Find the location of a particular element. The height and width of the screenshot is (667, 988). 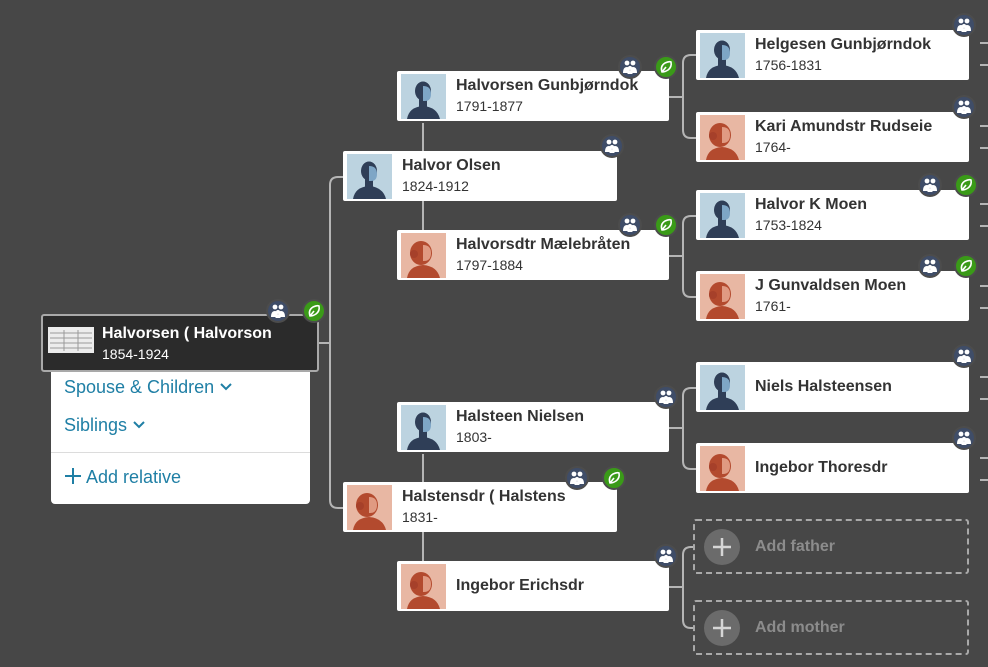

person-card-paternal-grandmother: Halvorsdtr Mælebråten 1797-1884 is located at coordinates (533, 255).